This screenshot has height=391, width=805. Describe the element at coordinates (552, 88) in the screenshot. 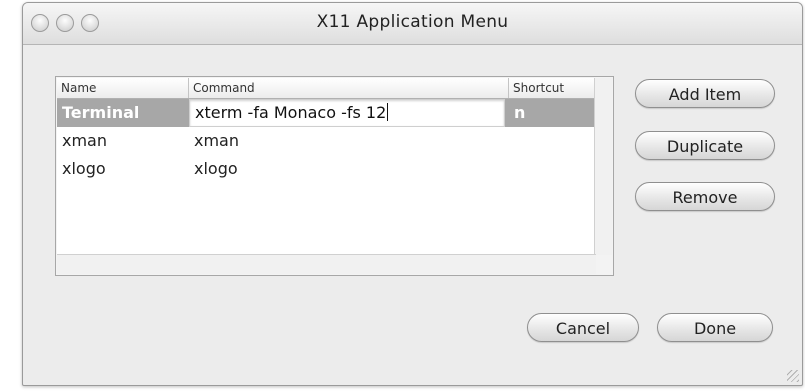

I see `column-header-shortcut: Shortcut` at that location.